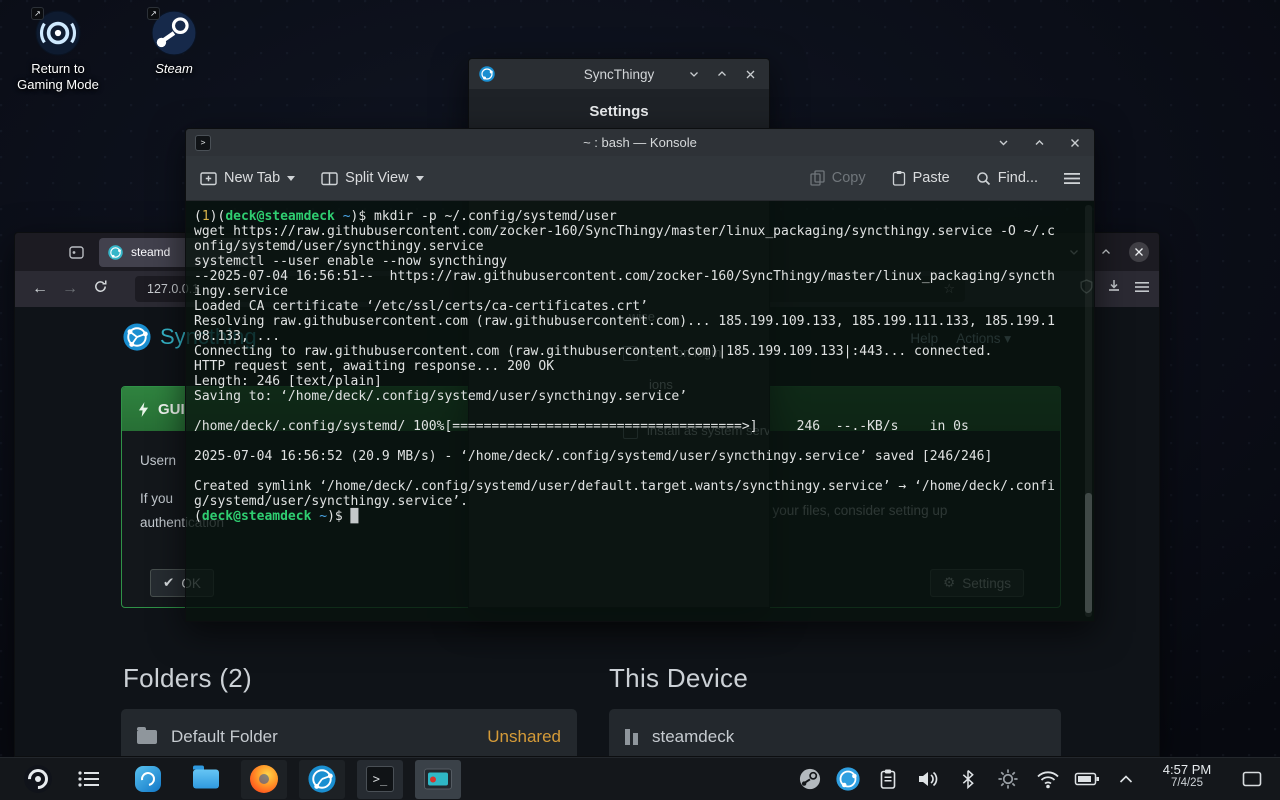 This screenshot has height=800, width=1280. I want to click on check-icon: ✔, so click(169, 582).